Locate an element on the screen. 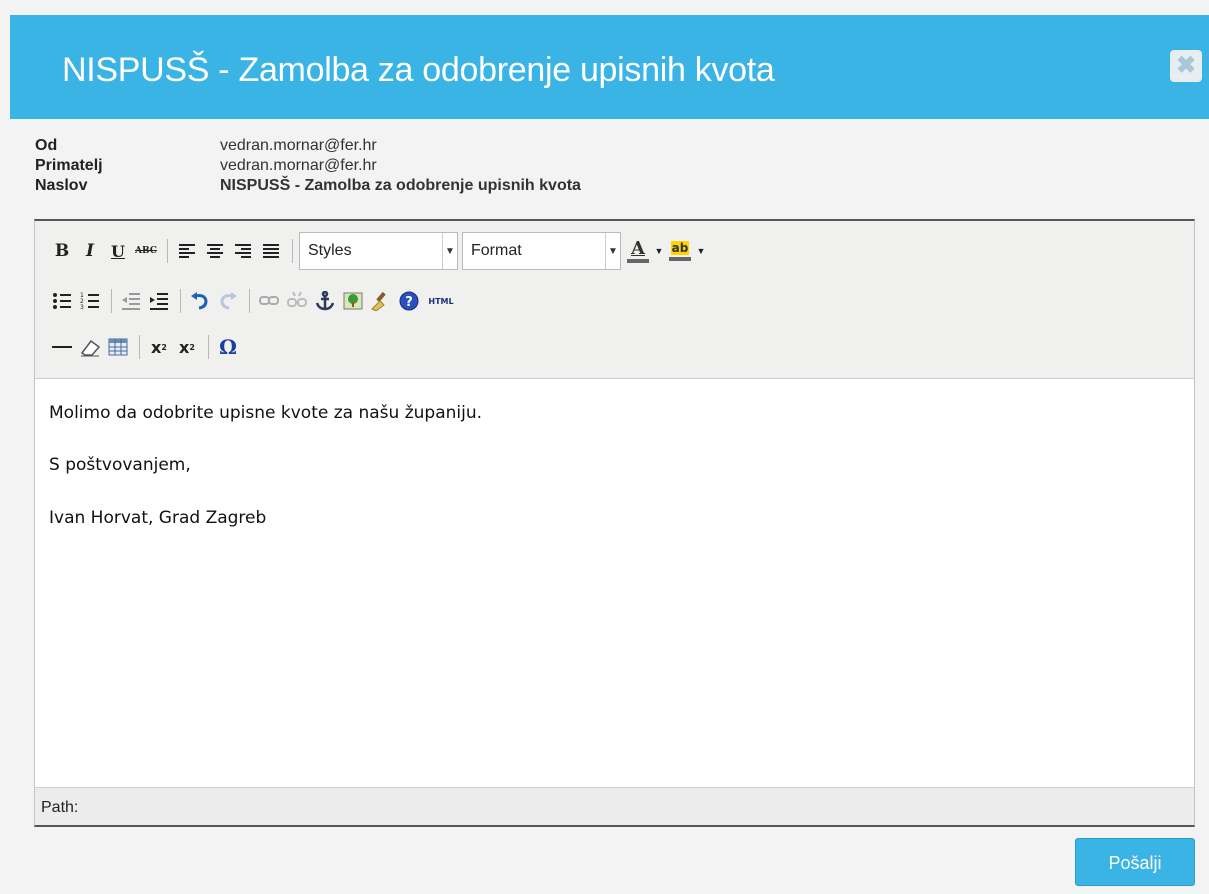 The width and height of the screenshot is (1209, 894). toolbar-row-1: B I U ABC Styles ▼ Format ▼ A ▼ ab ▼ is located at coordinates (379, 251).